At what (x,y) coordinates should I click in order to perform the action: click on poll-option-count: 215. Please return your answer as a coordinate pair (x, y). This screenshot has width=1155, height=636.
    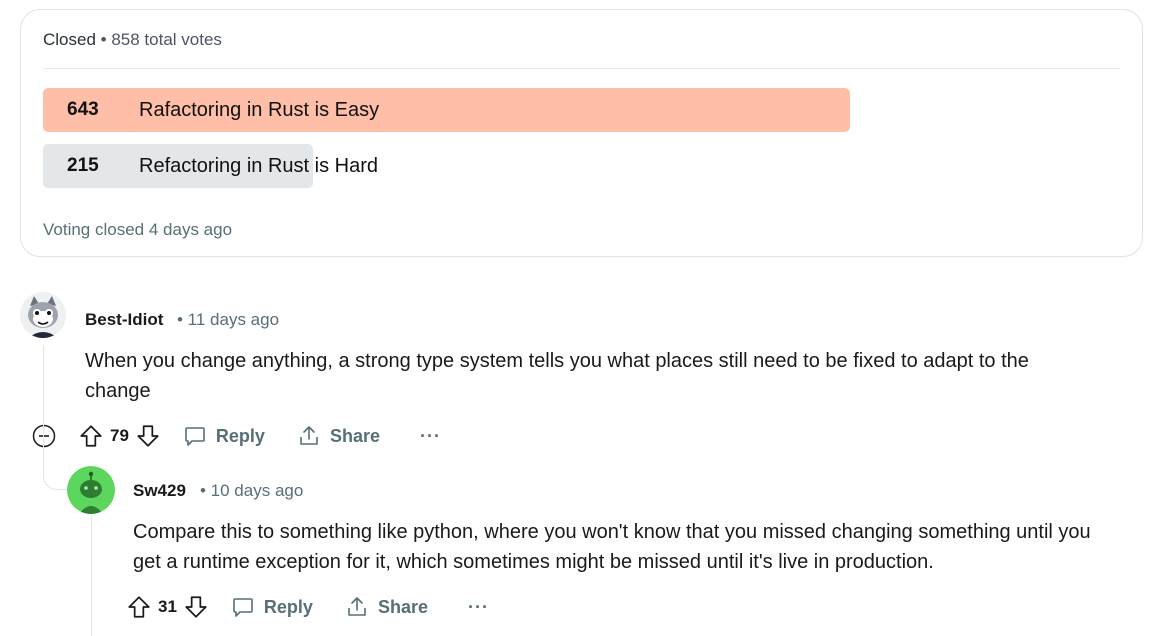
    Looking at the image, I should click on (83, 165).